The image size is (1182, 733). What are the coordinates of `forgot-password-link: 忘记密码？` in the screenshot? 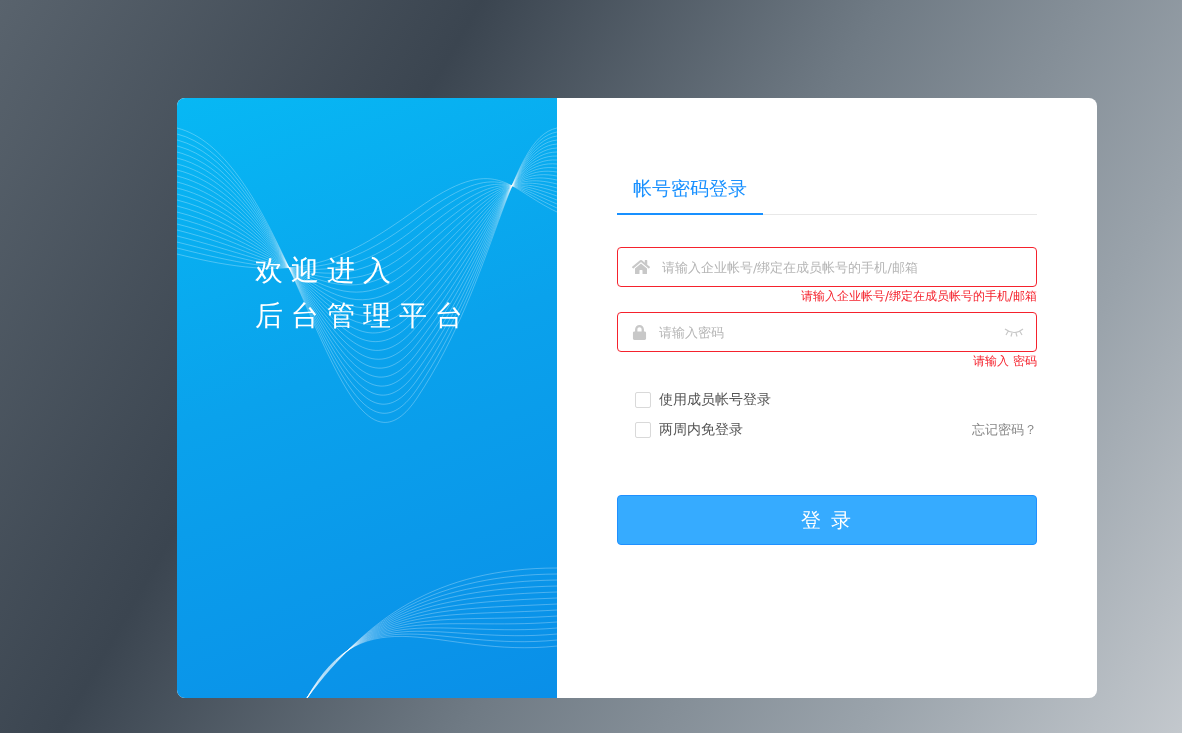 It's located at (1004, 430).